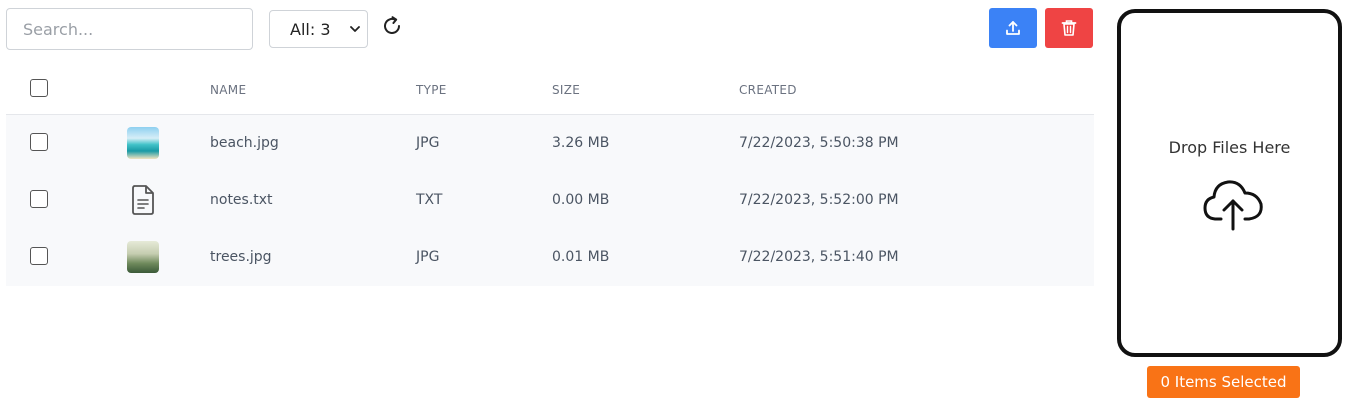 The height and width of the screenshot is (414, 1351). I want to click on search-input, so click(129, 29).